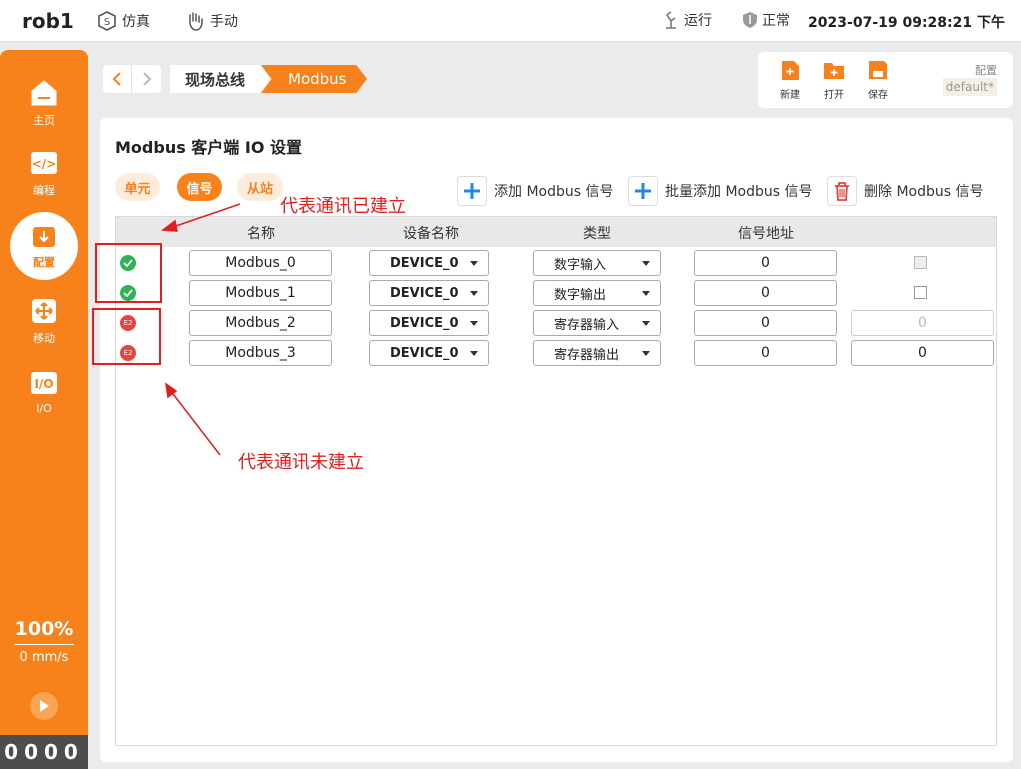 The width and height of the screenshot is (1021, 769). Describe the element at coordinates (200, 329) in the screenshot. I see `annotation-arrows` at that location.